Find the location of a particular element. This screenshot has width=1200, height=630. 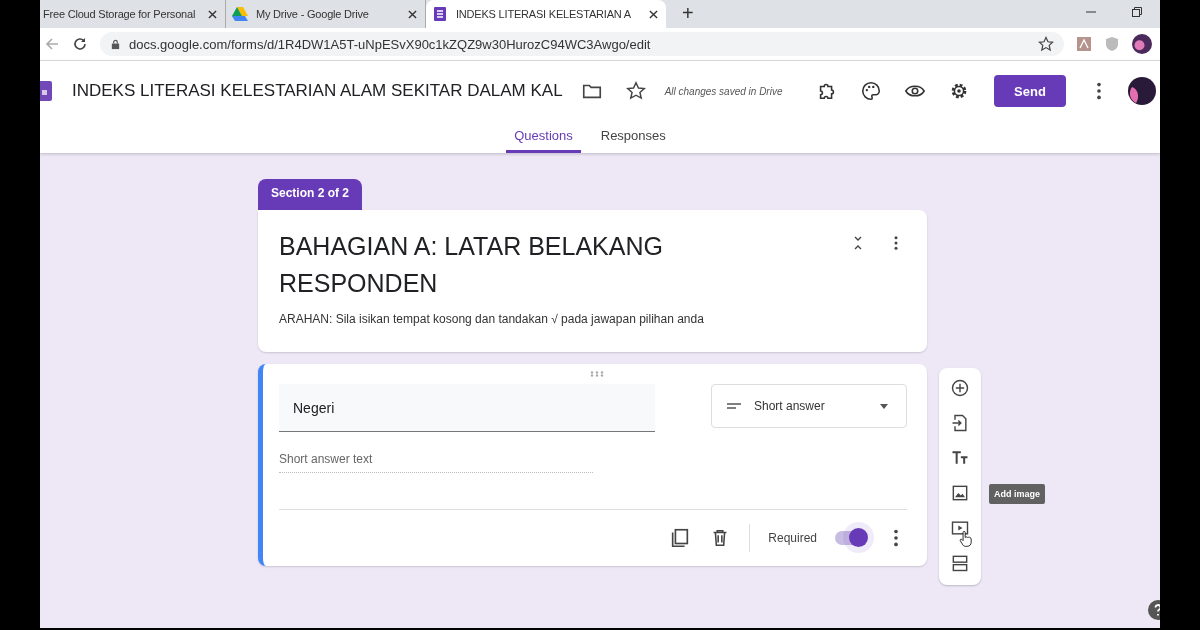

lock-icon is located at coordinates (115, 44).